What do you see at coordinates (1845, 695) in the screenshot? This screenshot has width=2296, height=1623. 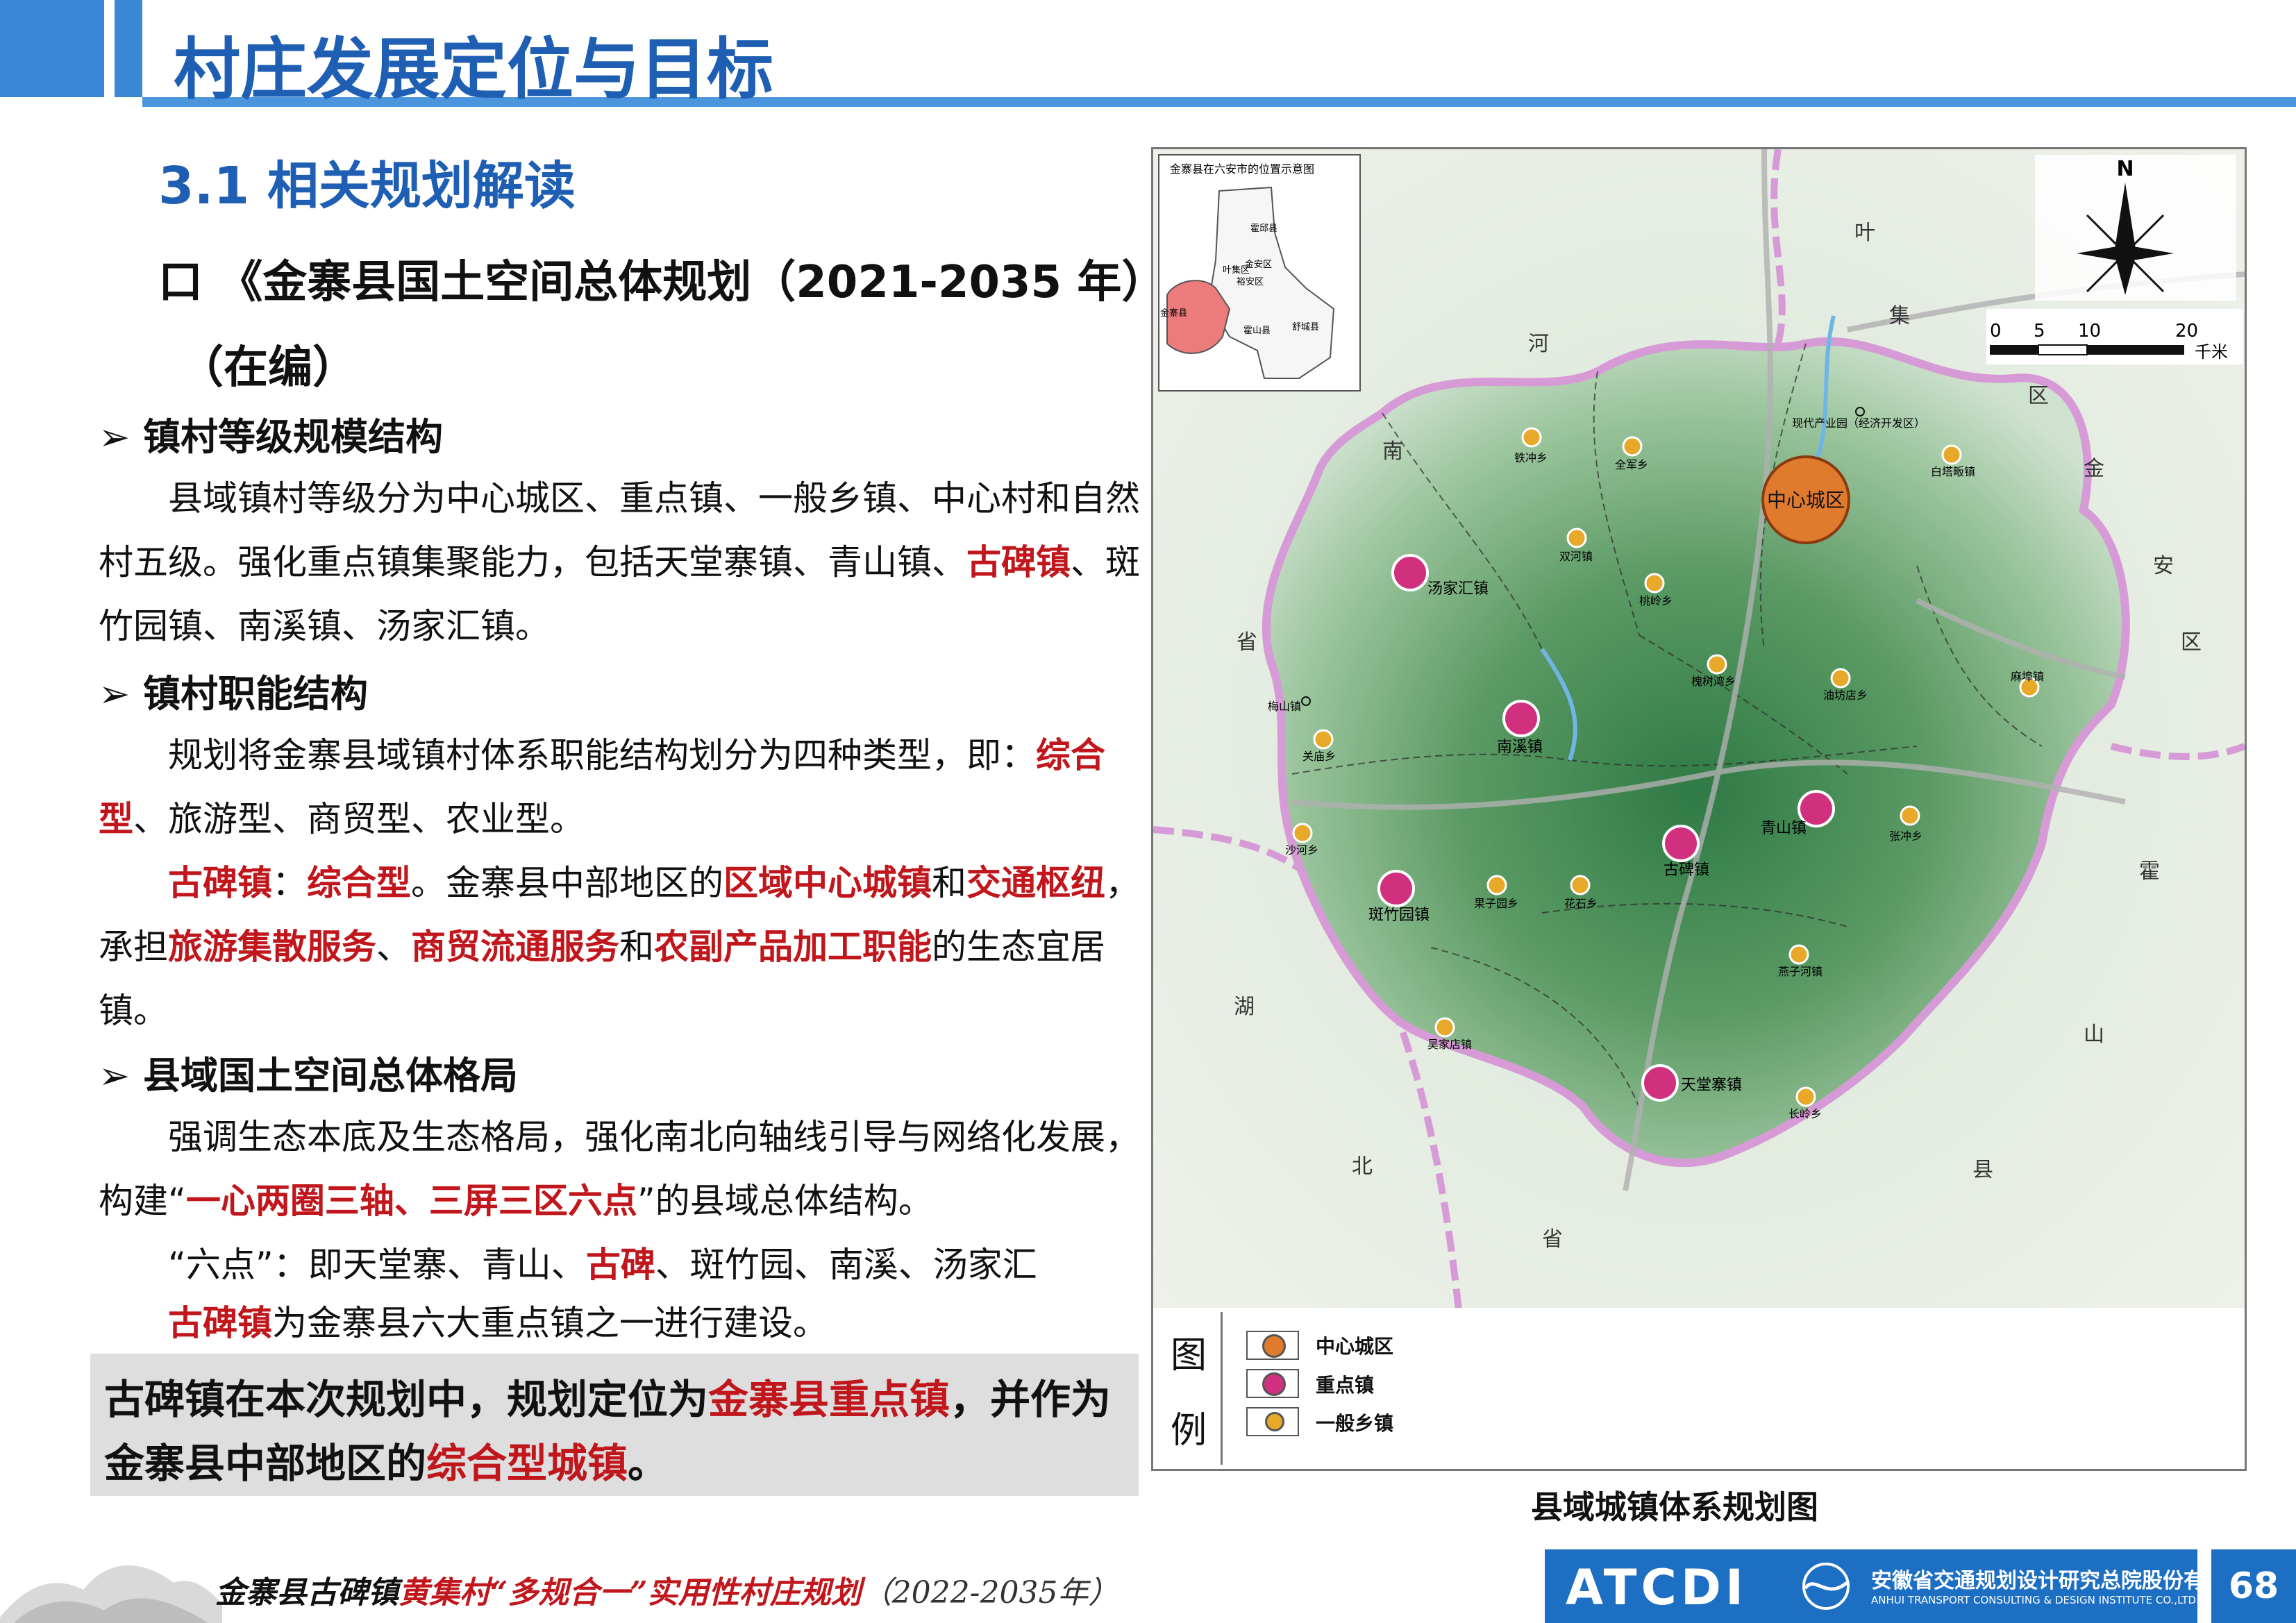 I see `svg-text: 油坊店乡` at bounding box center [1845, 695].